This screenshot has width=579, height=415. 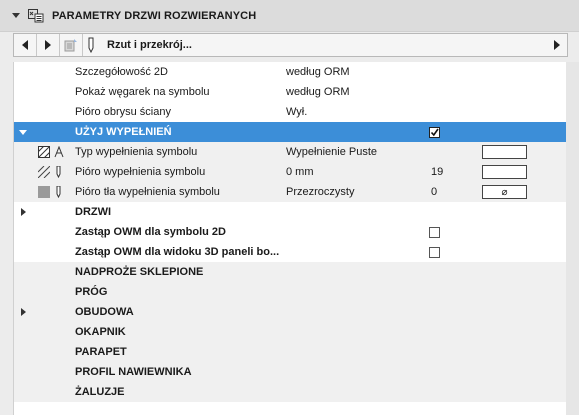 What do you see at coordinates (36, 15) in the screenshot?
I see `door-settings-icon` at bounding box center [36, 15].